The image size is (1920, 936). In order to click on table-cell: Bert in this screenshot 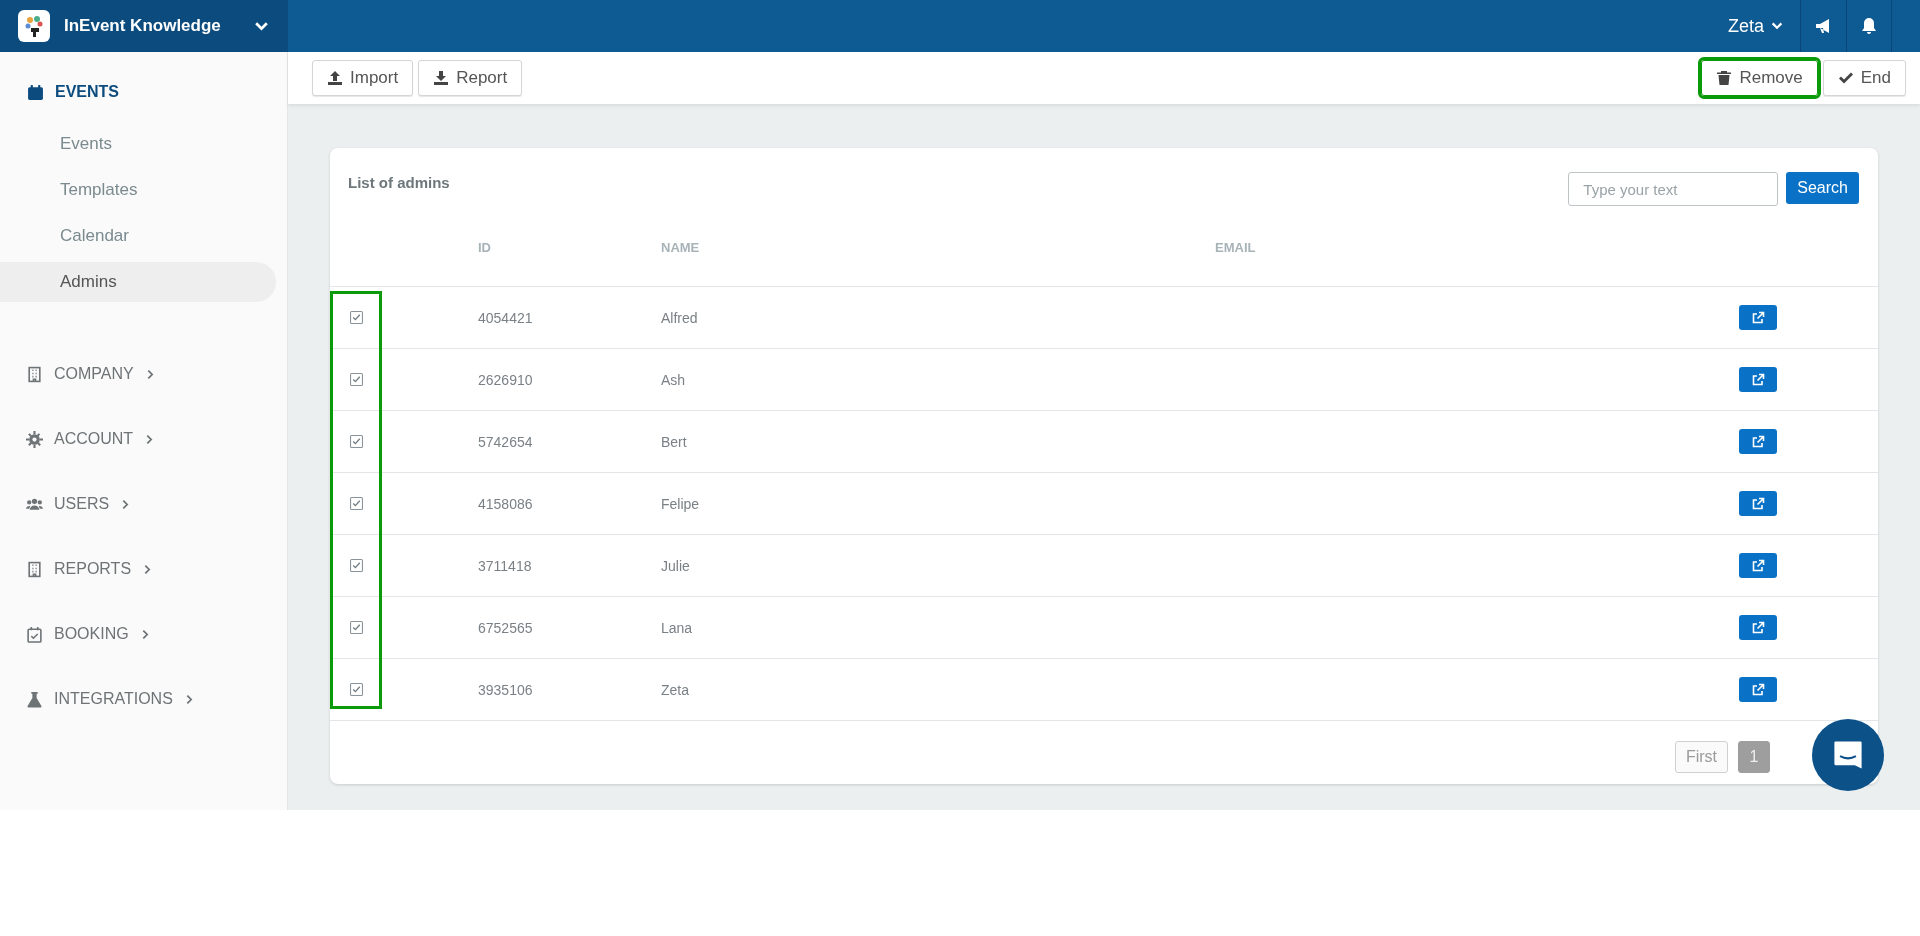, I will do `click(674, 441)`.